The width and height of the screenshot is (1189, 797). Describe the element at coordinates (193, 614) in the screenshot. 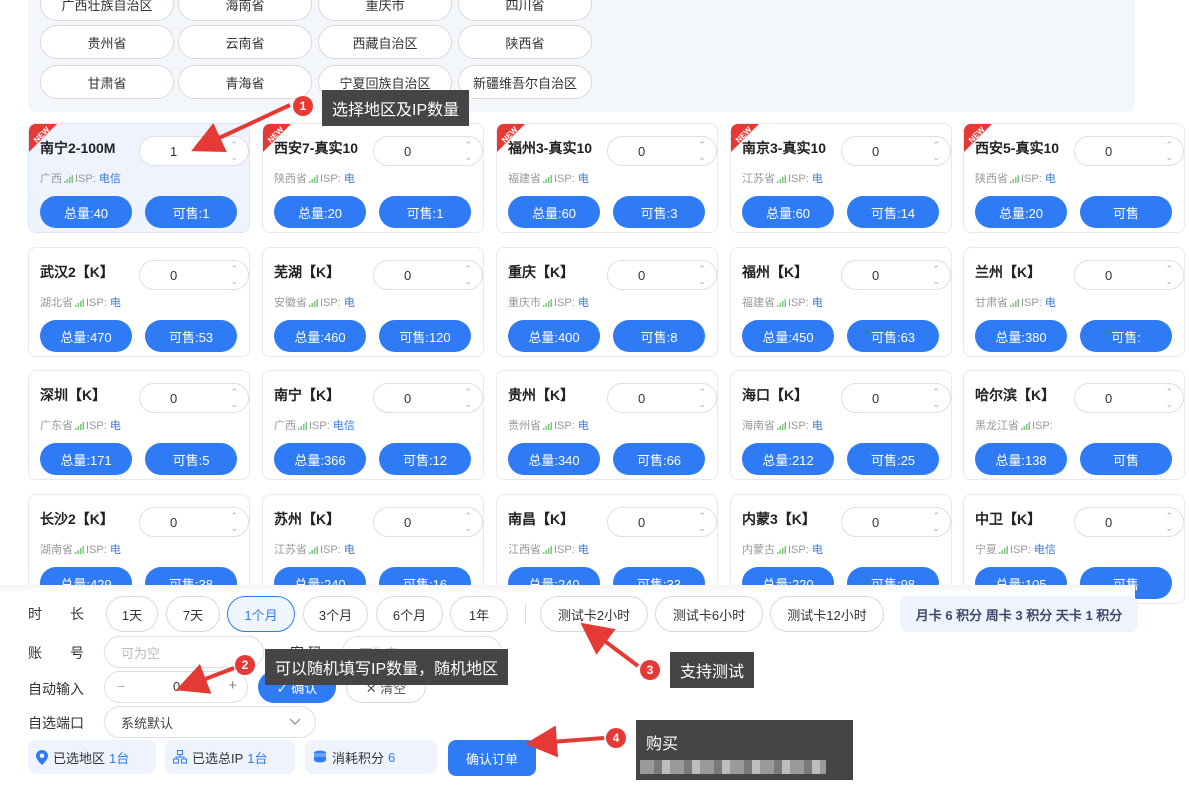

I see `duration-7day-button: 7天` at that location.